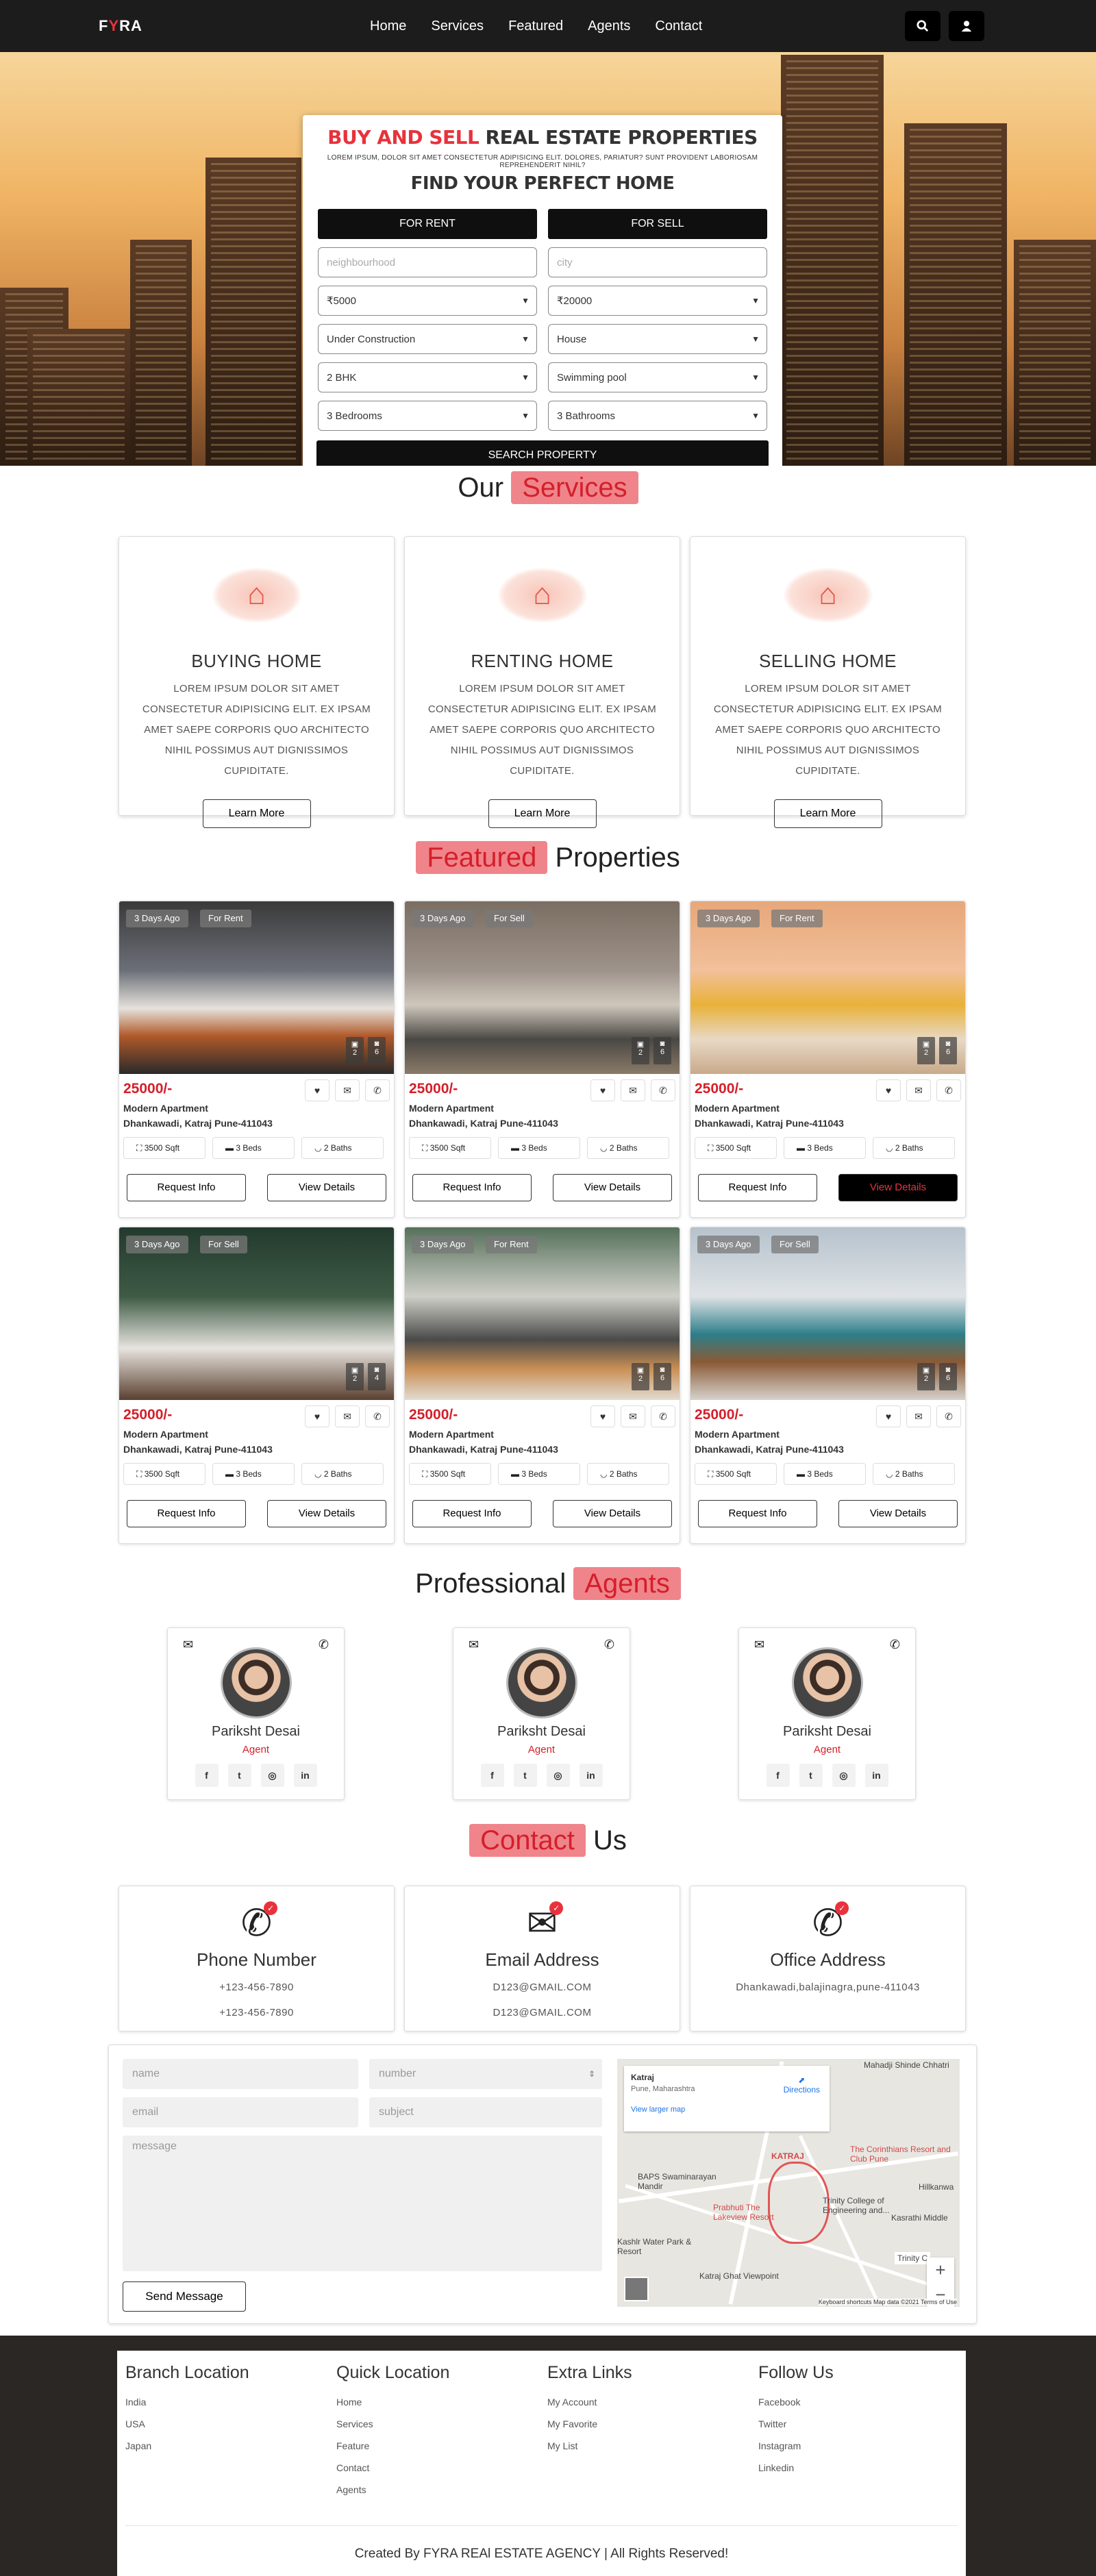 The height and width of the screenshot is (2576, 1096). What do you see at coordinates (796, 2468) in the screenshot?
I see `footer-link: Linkedin` at bounding box center [796, 2468].